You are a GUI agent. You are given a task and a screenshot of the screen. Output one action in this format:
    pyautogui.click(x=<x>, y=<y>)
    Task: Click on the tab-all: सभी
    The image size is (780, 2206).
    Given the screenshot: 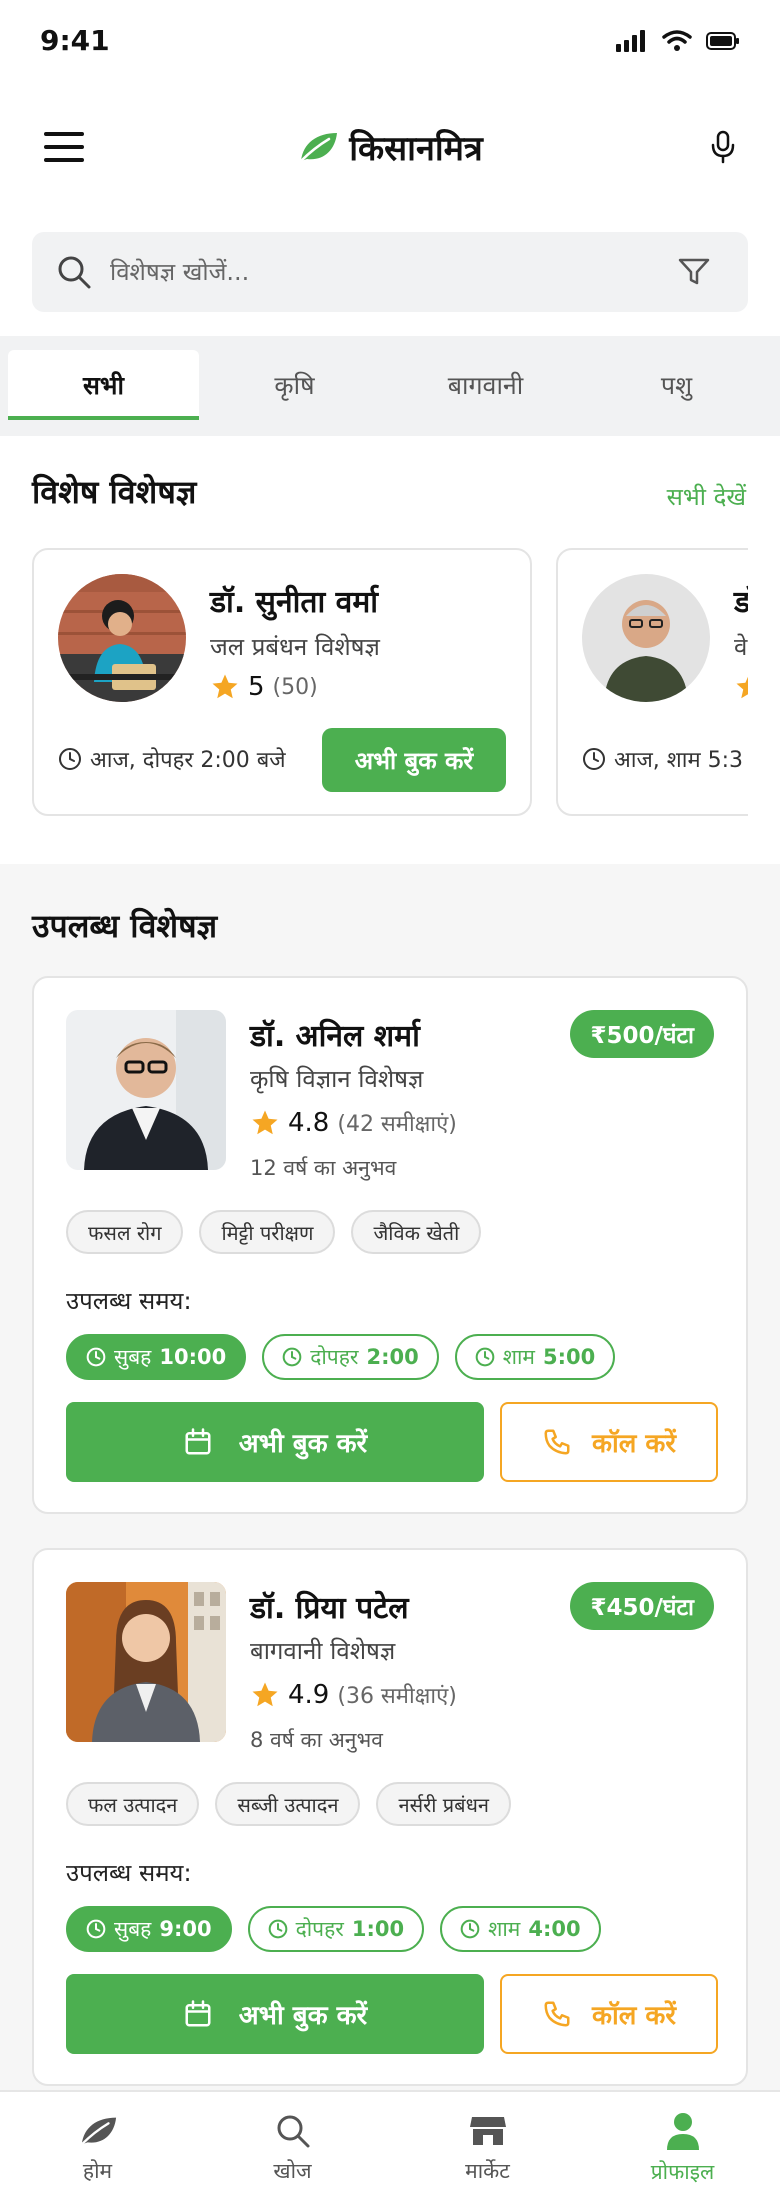 What is the action you would take?
    pyautogui.click(x=103, y=385)
    